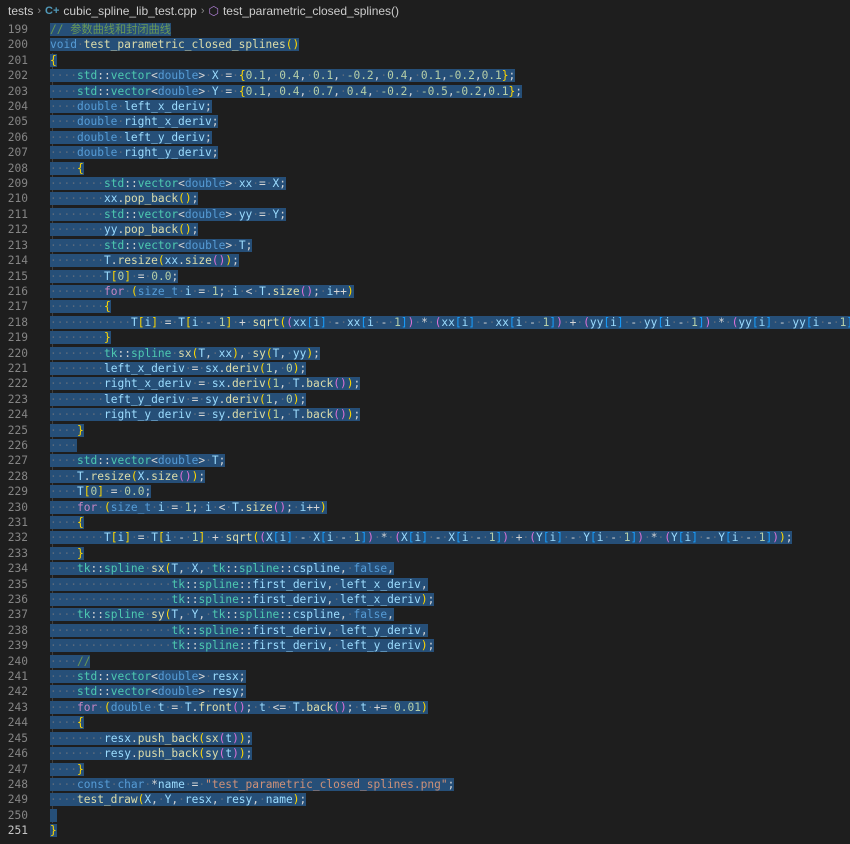  I want to click on code-line: 212 ········yy.pop_back();, so click(425, 230).